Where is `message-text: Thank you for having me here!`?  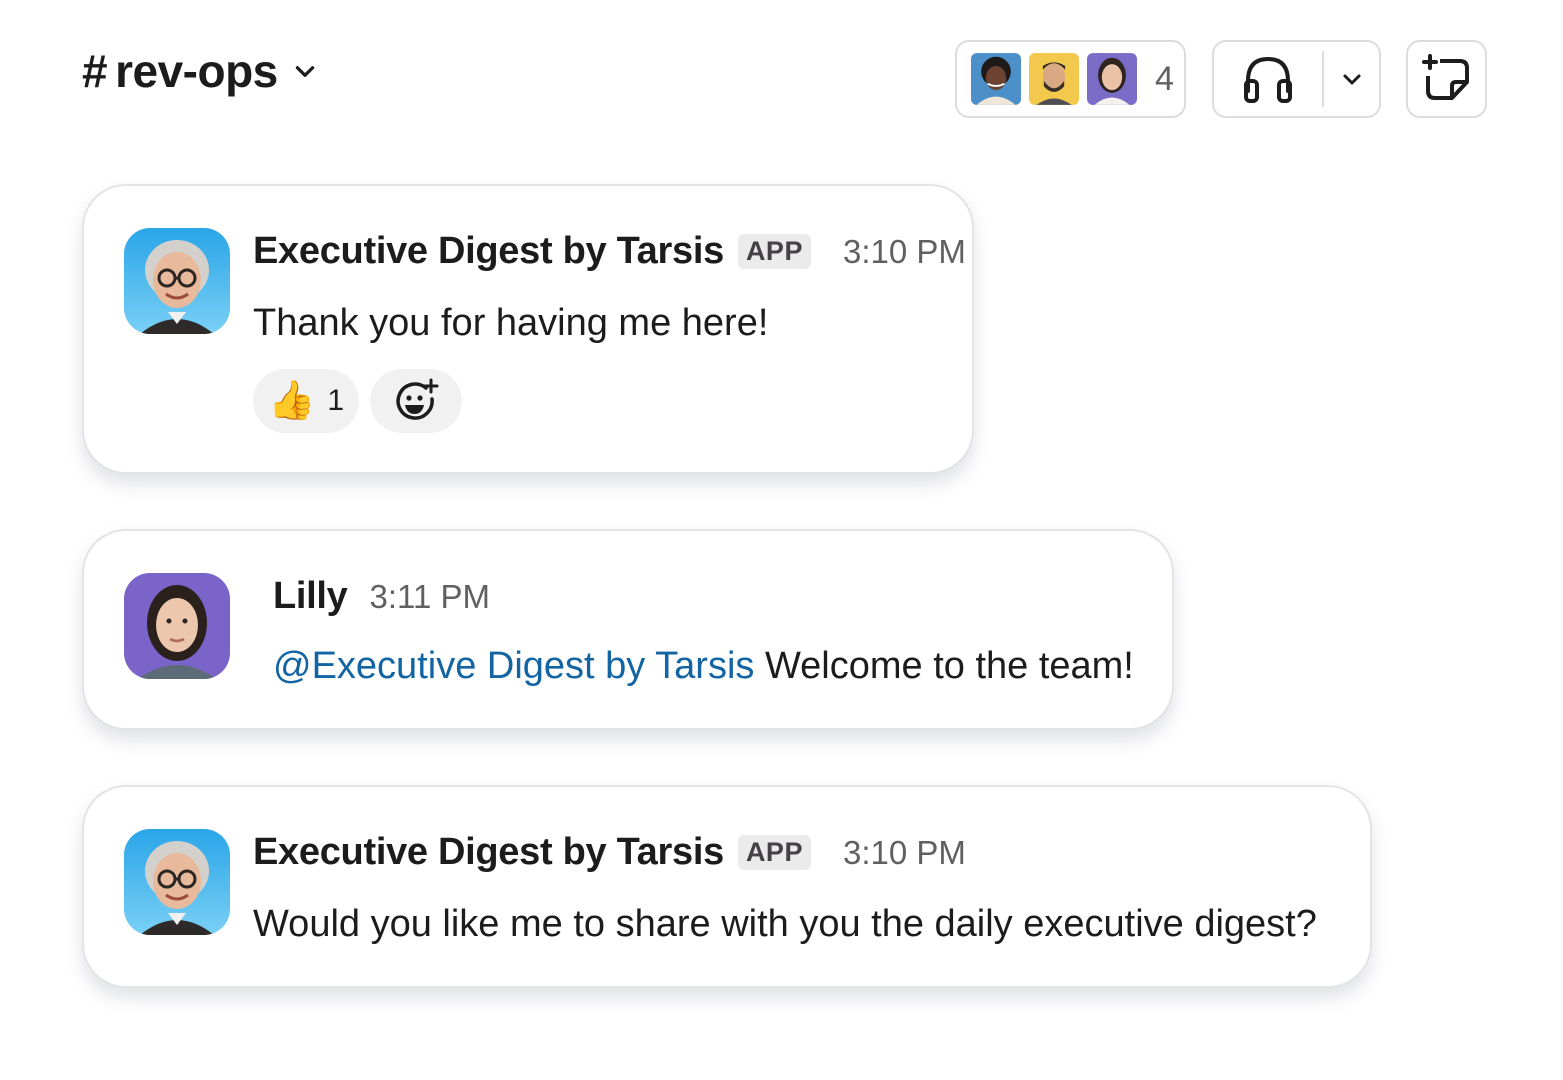
message-text: Thank you for having me here! is located at coordinates (511, 323).